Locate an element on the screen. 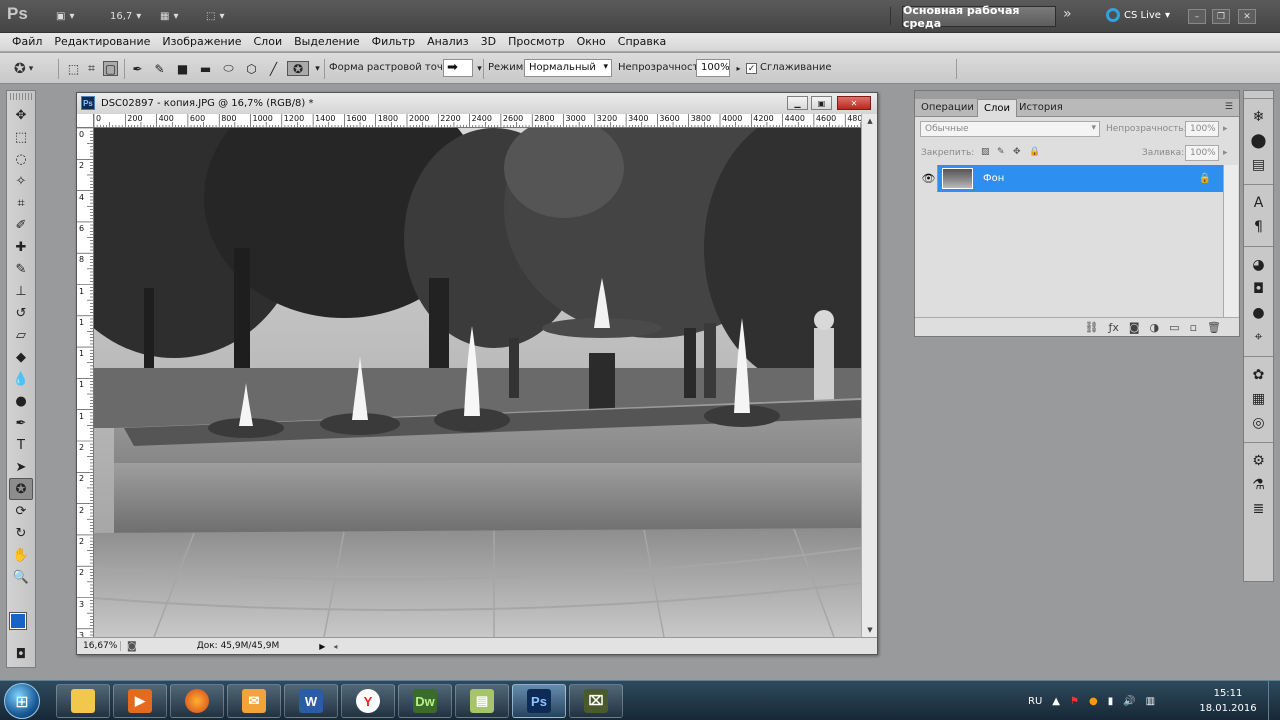  system-clock: 15:11 18.01.2016 is located at coordinates (1228, 701).